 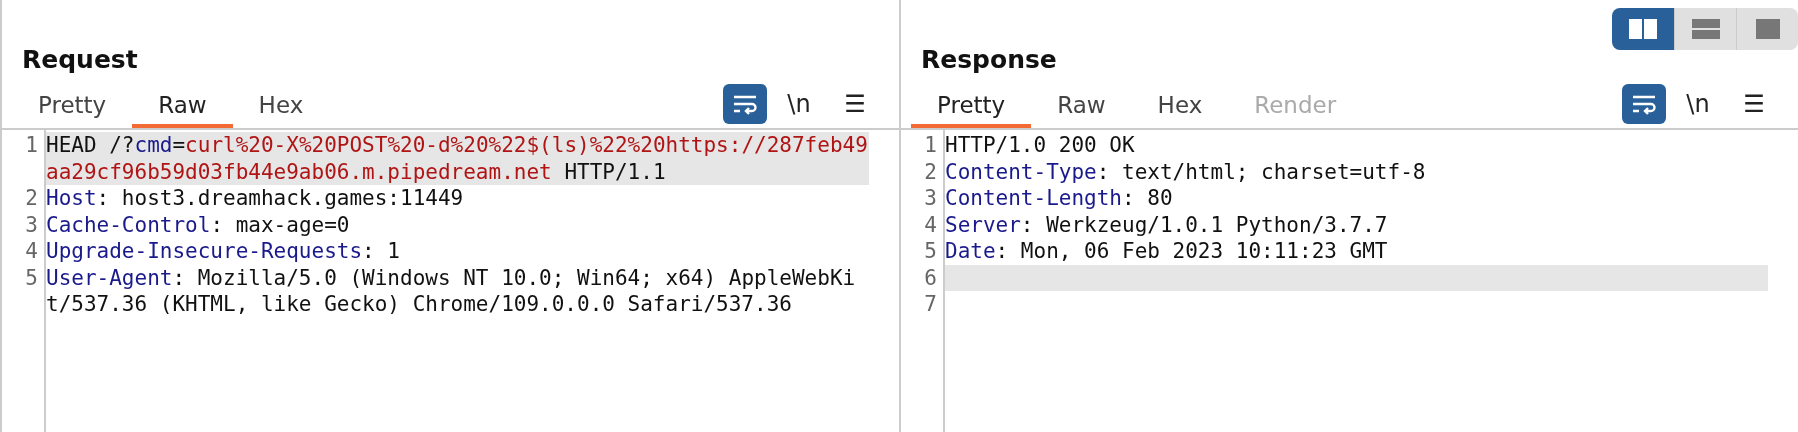 What do you see at coordinates (1186, 171) in the screenshot?
I see `code-line: Content-Type: text/html; charset=utf-8` at bounding box center [1186, 171].